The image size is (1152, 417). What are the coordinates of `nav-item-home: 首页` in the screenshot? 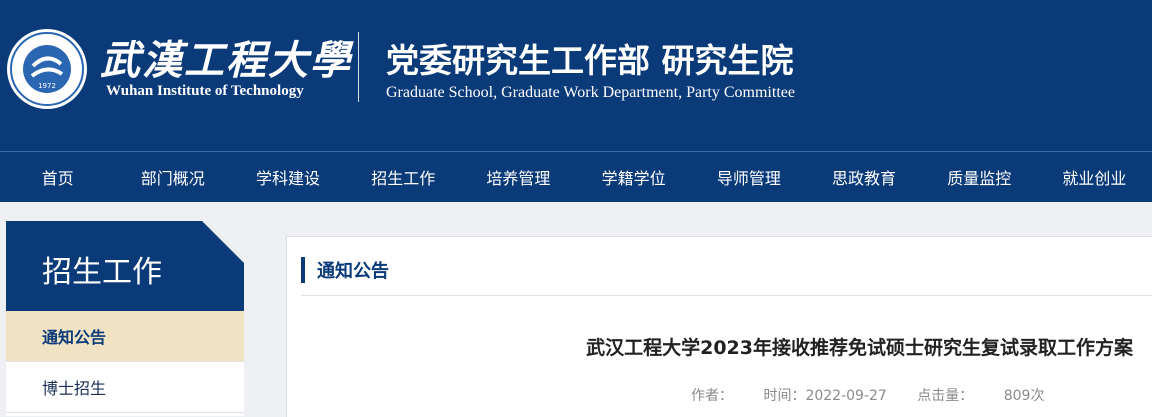 It's located at (57, 177).